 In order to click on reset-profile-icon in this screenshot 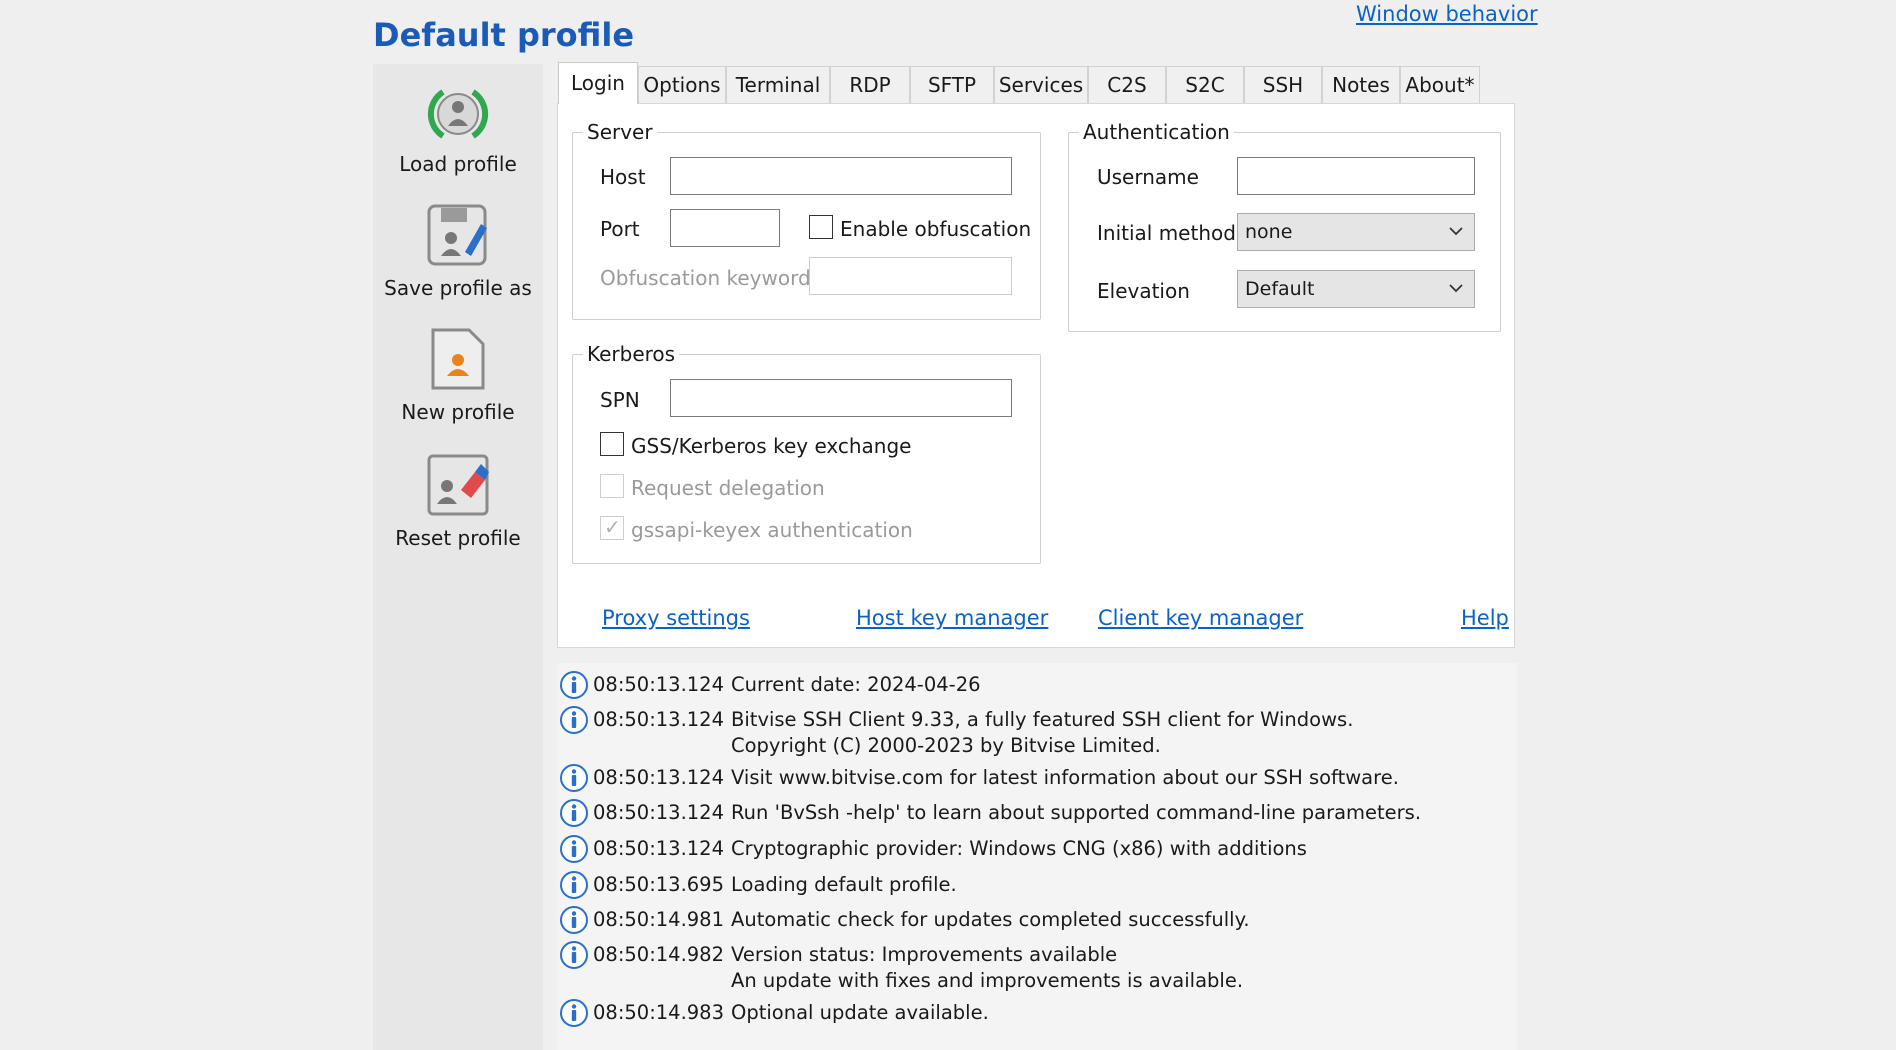, I will do `click(458, 485)`.